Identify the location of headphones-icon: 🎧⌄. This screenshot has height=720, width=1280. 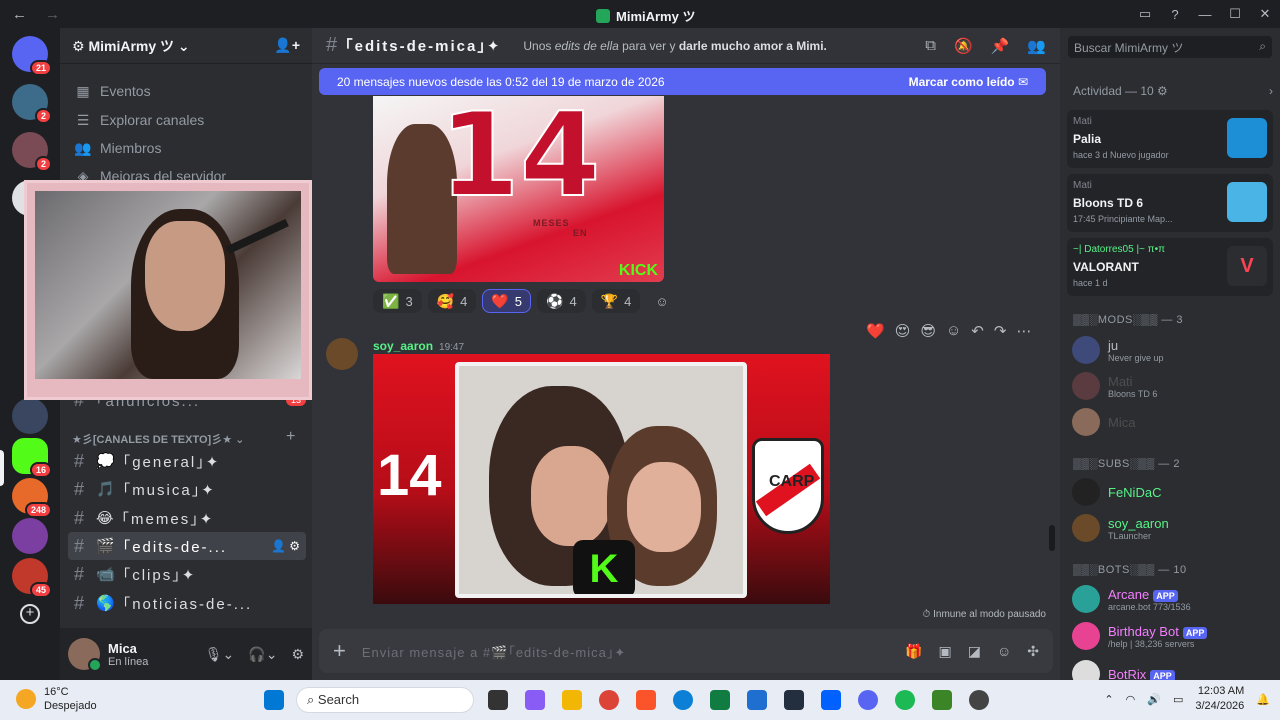
(262, 654).